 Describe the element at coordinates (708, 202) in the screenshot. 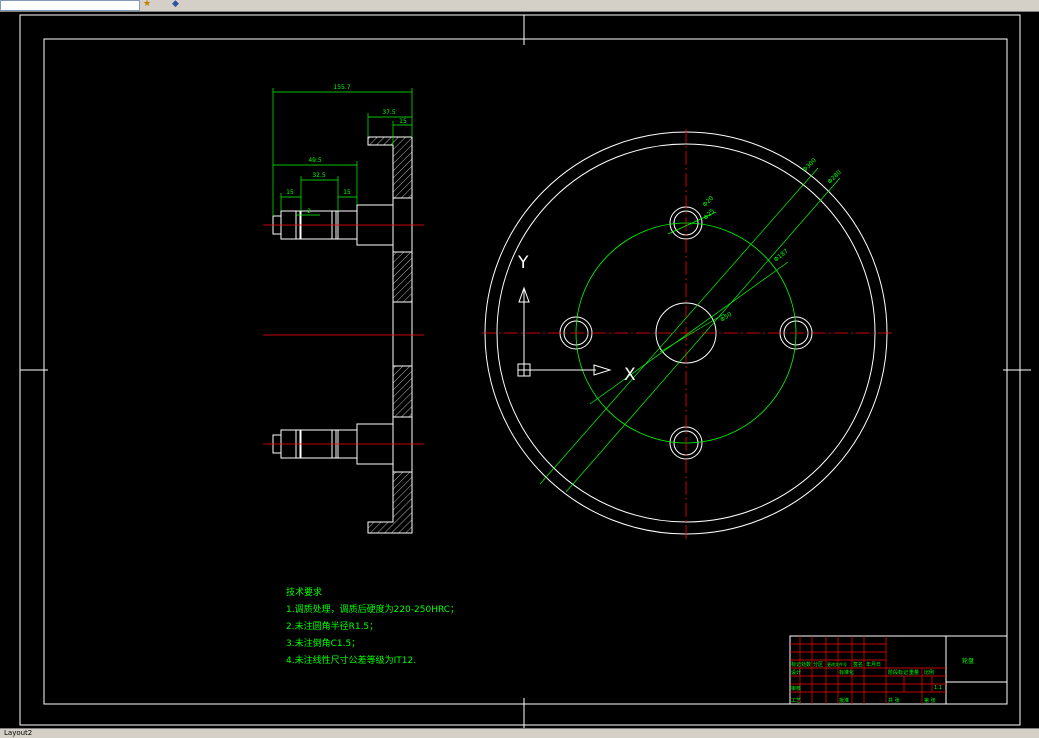

I see `dim-hole-small: Φ20` at that location.